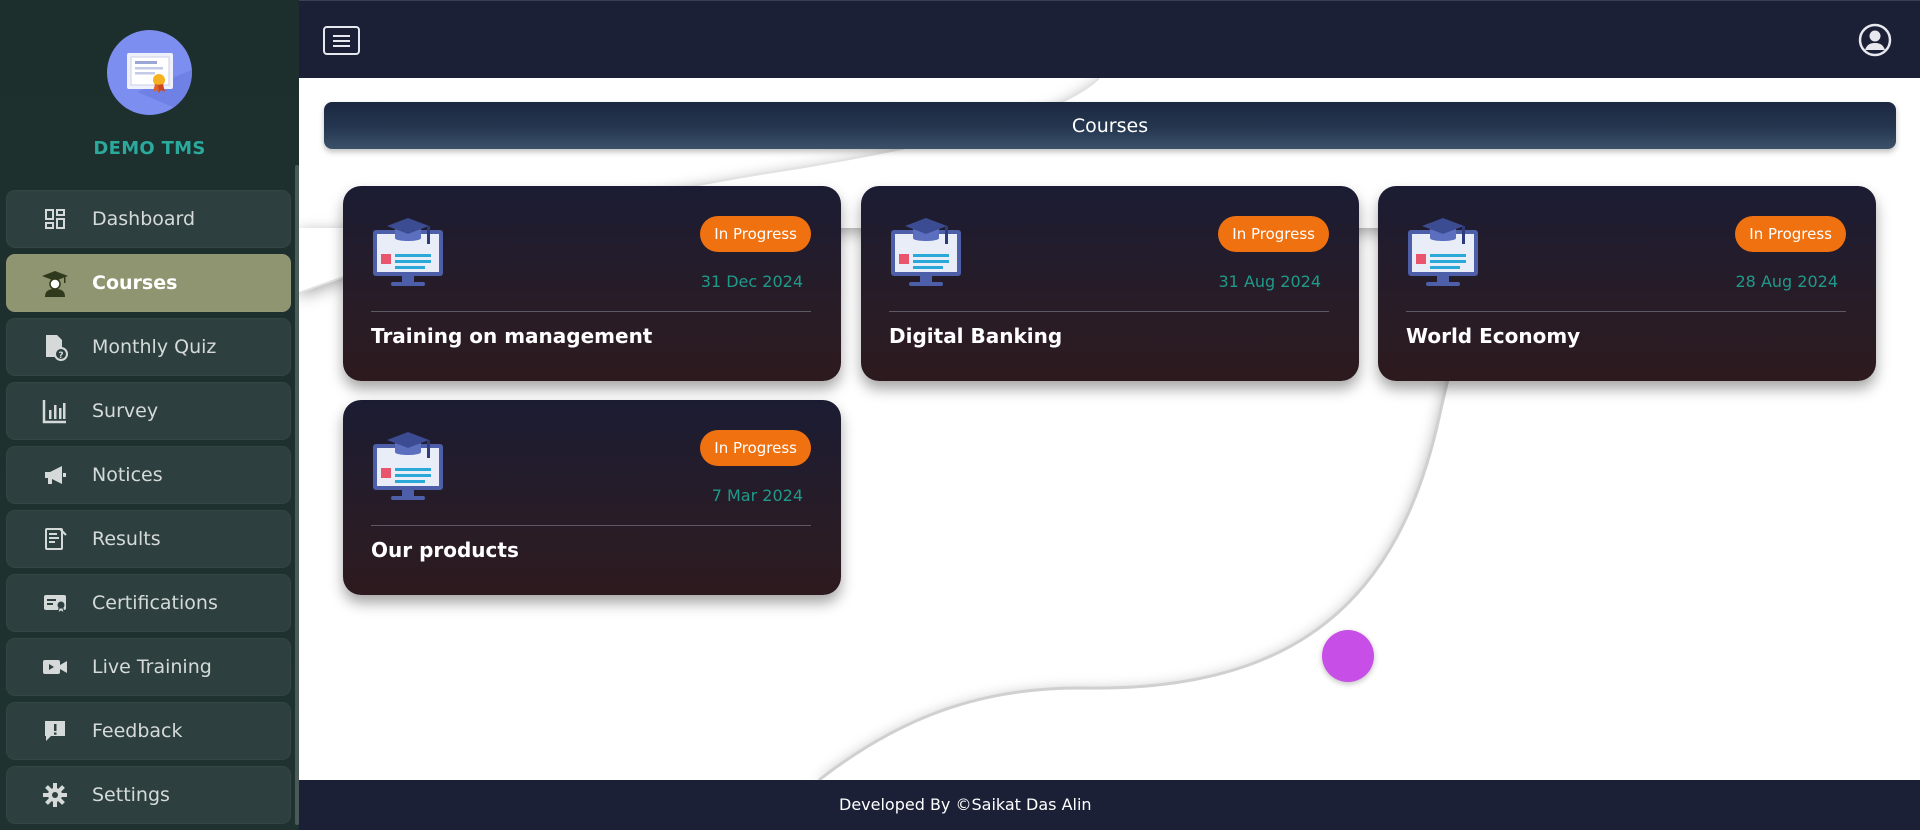 This screenshot has height=830, width=1920. What do you see at coordinates (976, 336) in the screenshot?
I see `course-title: Digital Banking` at bounding box center [976, 336].